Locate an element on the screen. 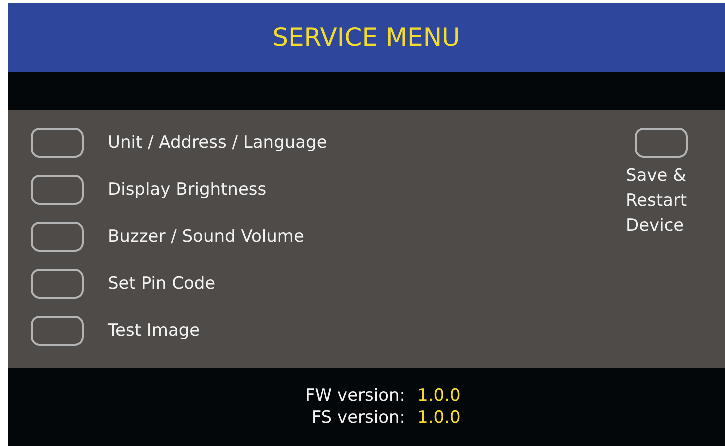 This screenshot has height=446, width=725. menu-item-label: Buzzer / Sound Volume is located at coordinates (206, 237).